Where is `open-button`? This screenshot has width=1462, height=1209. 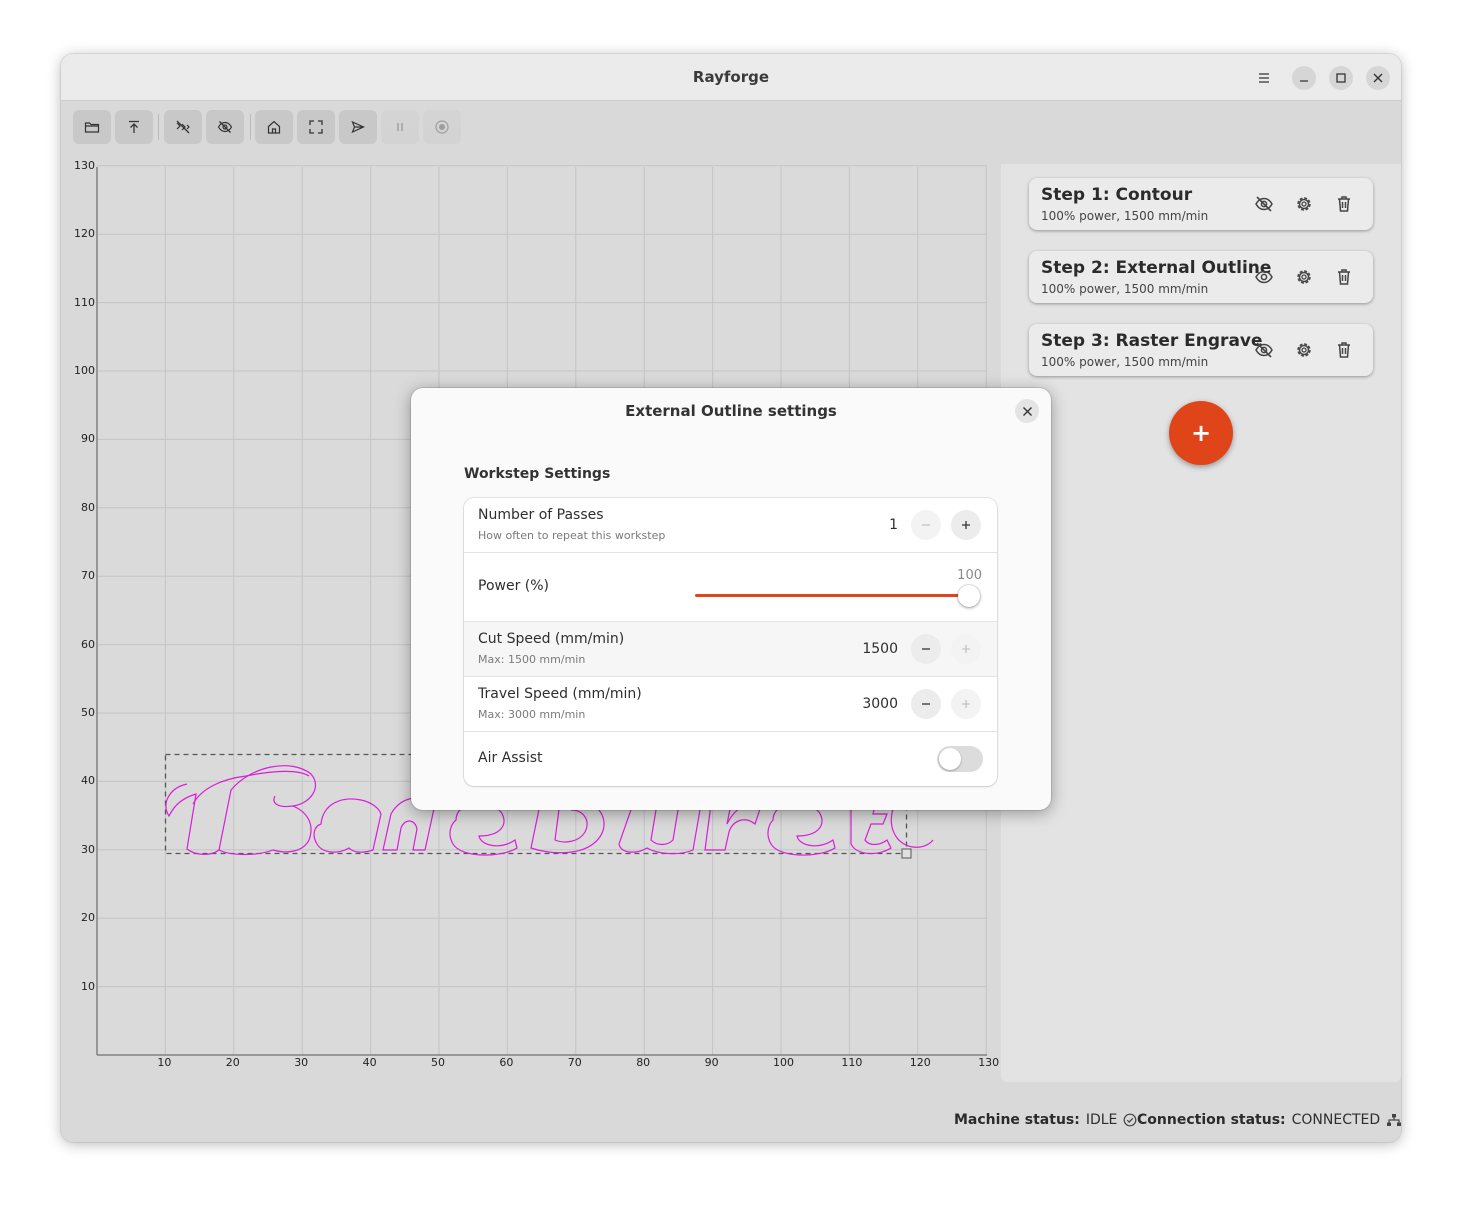
open-button is located at coordinates (92, 127).